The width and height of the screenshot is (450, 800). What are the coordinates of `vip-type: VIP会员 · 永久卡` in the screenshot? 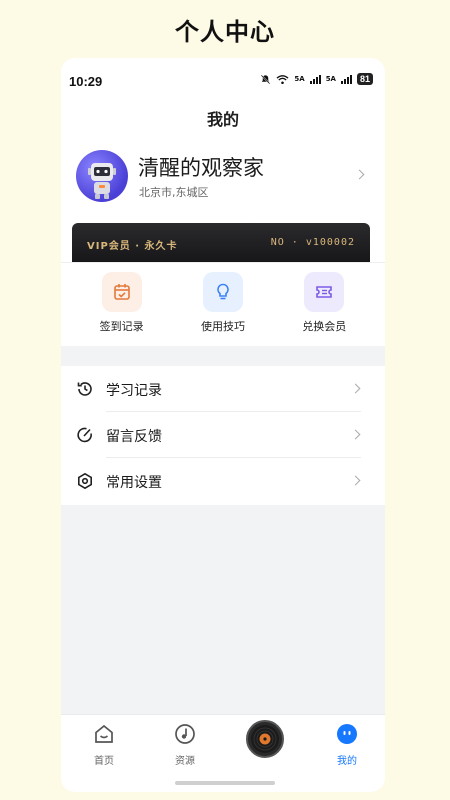 It's located at (132, 246).